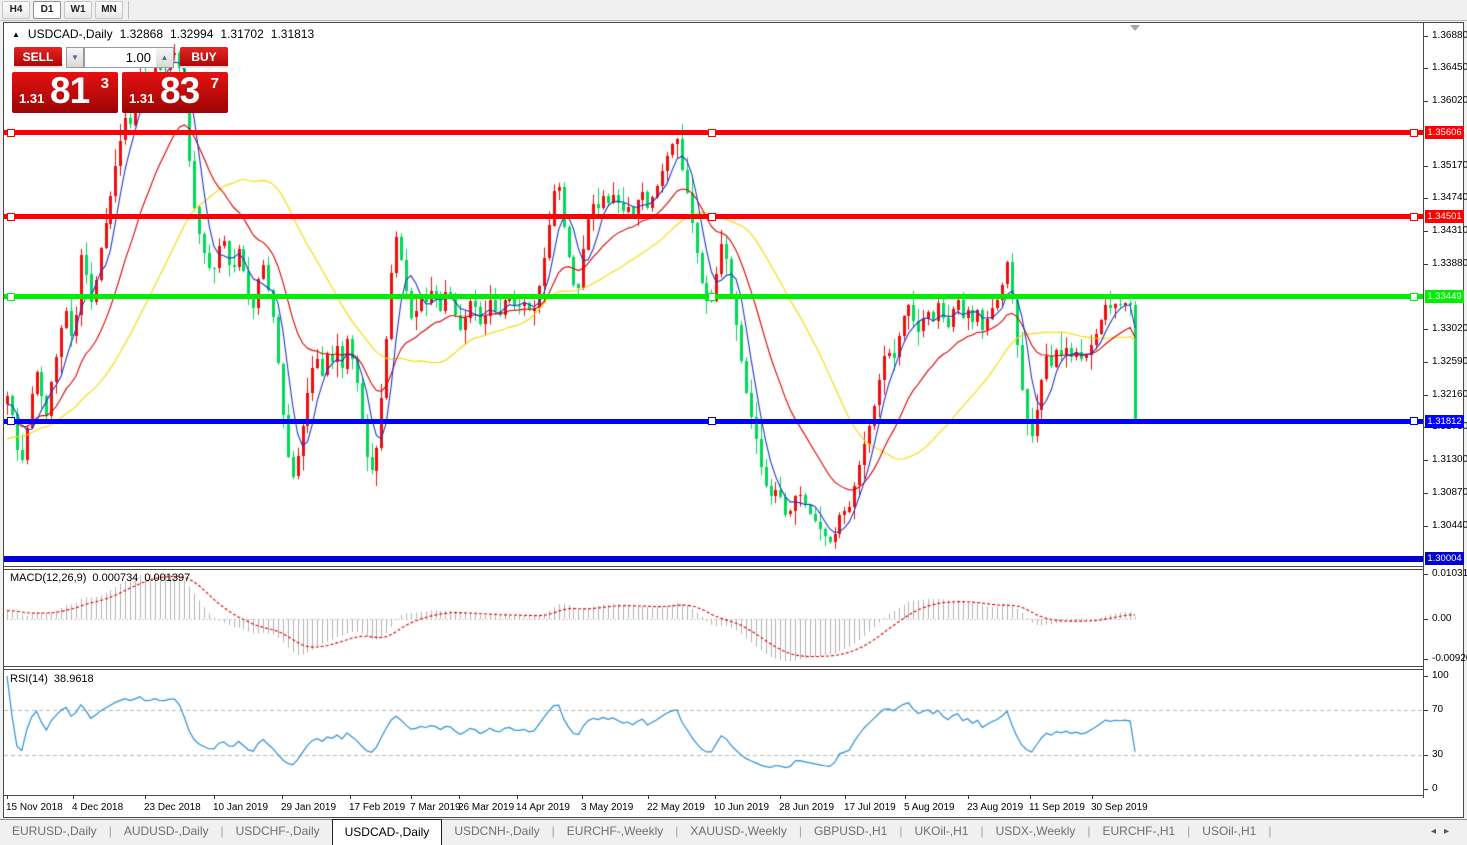 Image resolution: width=1467 pixels, height=845 pixels. What do you see at coordinates (1135, 28) in the screenshot?
I see `chart-shift-marker-icon` at bounding box center [1135, 28].